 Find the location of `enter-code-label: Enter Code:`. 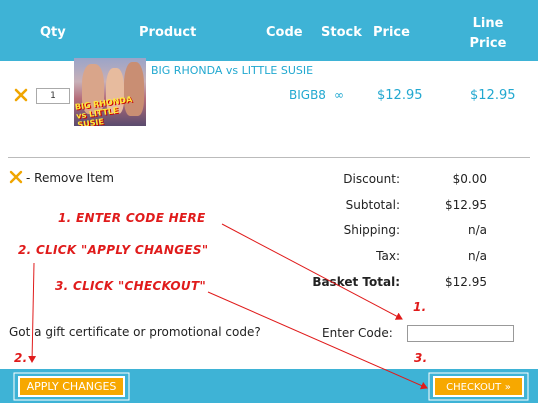

enter-code-label: Enter Code: is located at coordinates (357, 333).